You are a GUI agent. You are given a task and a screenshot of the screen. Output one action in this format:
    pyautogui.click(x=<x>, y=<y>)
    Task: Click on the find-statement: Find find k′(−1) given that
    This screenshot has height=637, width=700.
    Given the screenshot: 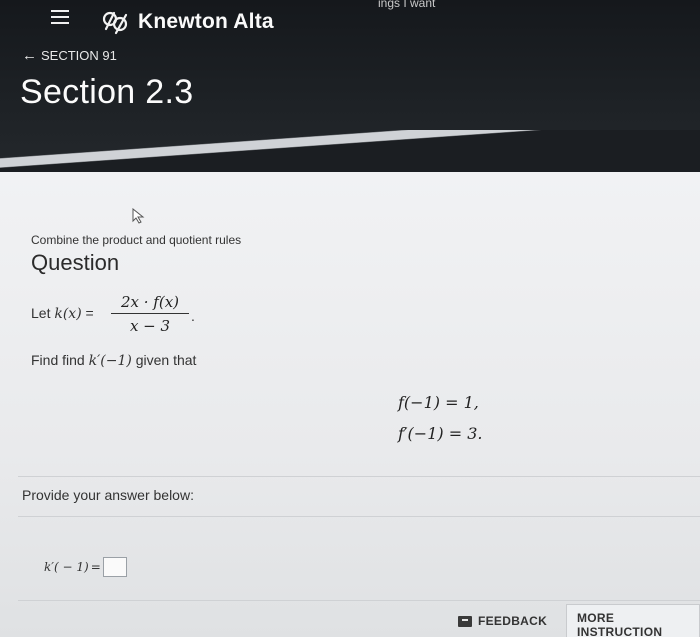 What is the action you would take?
    pyautogui.click(x=114, y=360)
    